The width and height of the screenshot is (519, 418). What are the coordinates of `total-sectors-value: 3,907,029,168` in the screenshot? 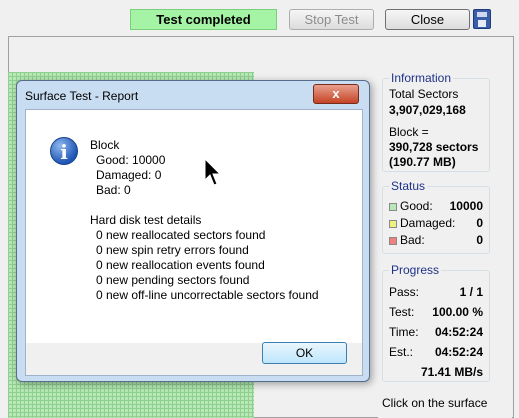 It's located at (427, 110).